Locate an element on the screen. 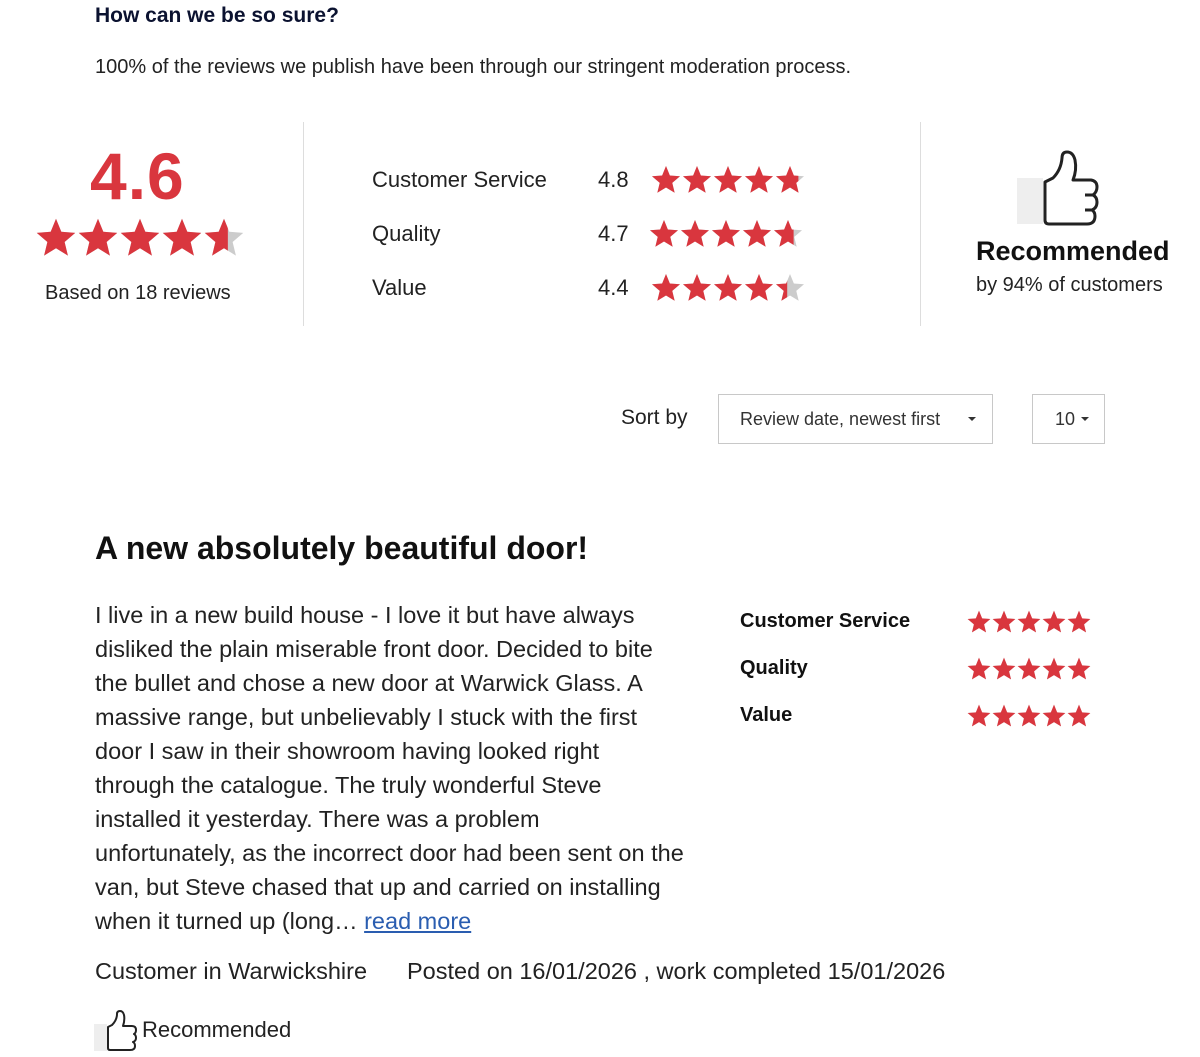 This screenshot has width=1200, height=1057. recommended-percentage: by 94% of customers is located at coordinates (1069, 285).